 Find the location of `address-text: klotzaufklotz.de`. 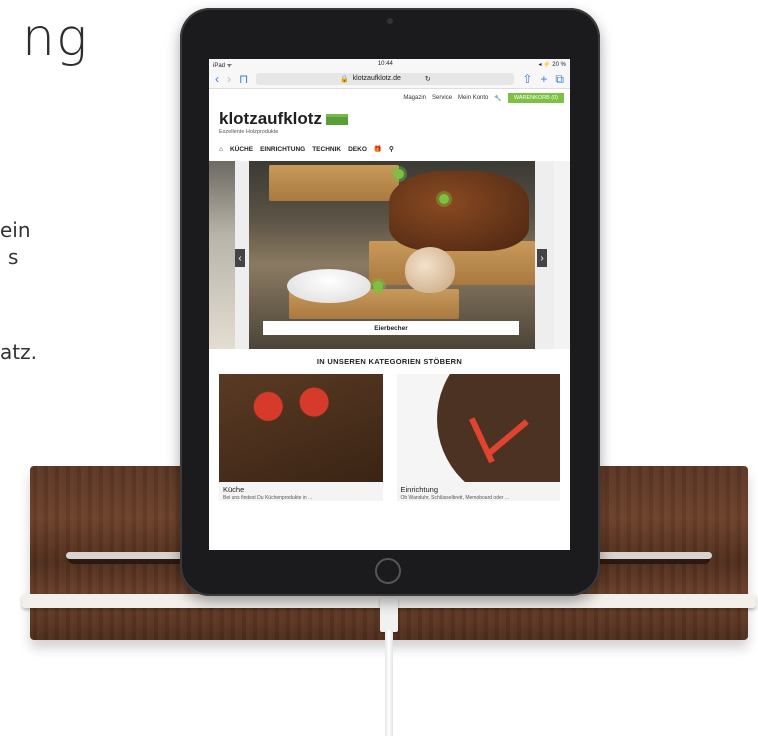

address-text: klotzaufklotz.de is located at coordinates (376, 78).